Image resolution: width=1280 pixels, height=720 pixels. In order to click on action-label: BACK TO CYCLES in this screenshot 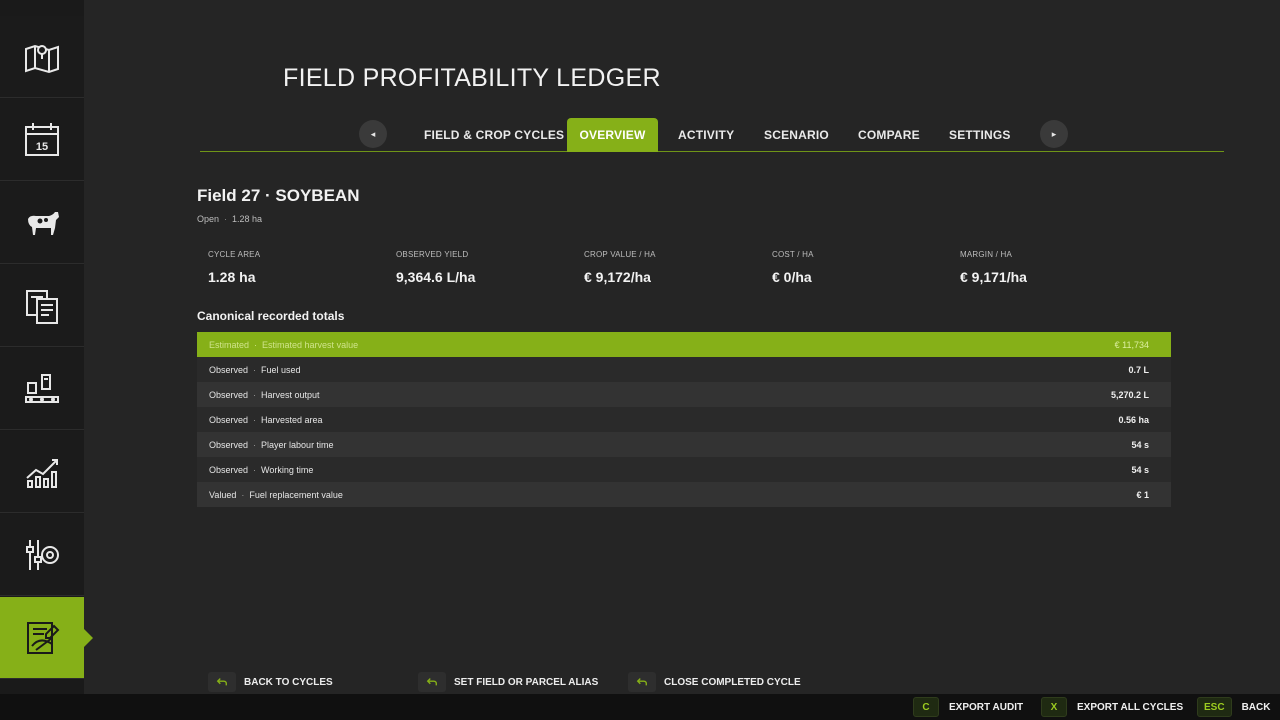, I will do `click(288, 682)`.